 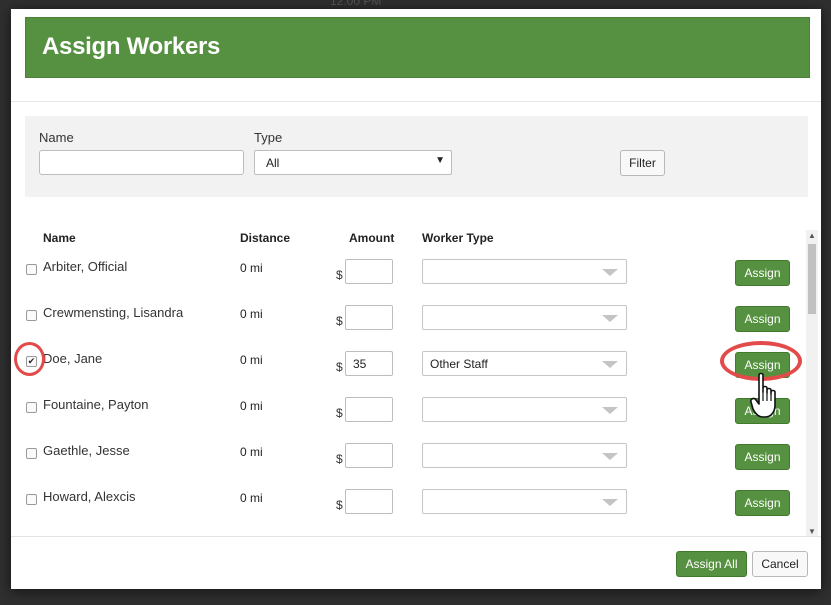 I want to click on table-row: Howard, Alexcis 0 mi $ Assign, so click(x=408, y=501).